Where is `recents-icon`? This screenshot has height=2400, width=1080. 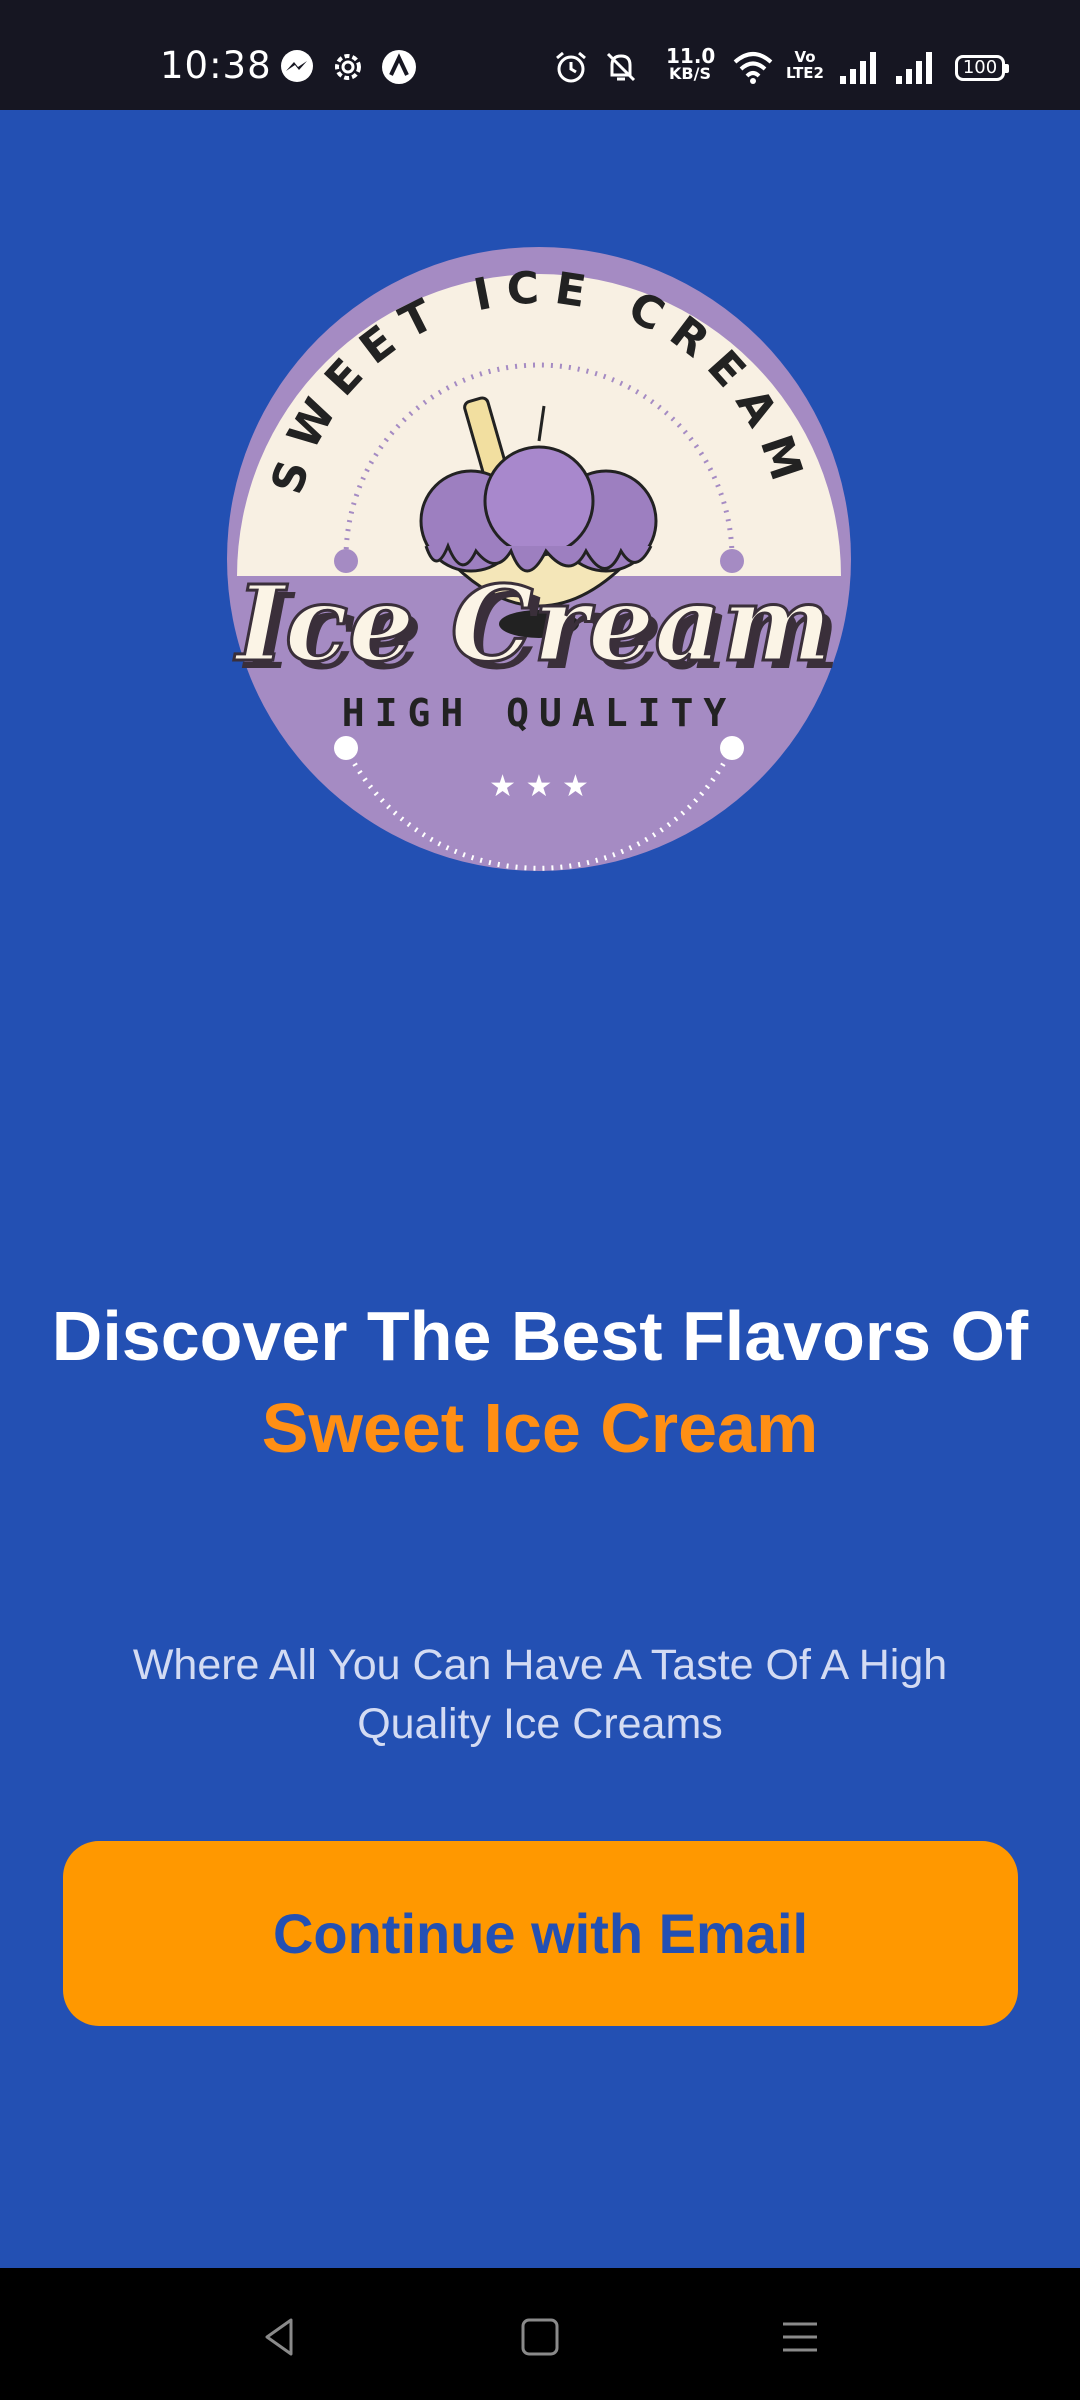 recents-icon is located at coordinates (800, 2337).